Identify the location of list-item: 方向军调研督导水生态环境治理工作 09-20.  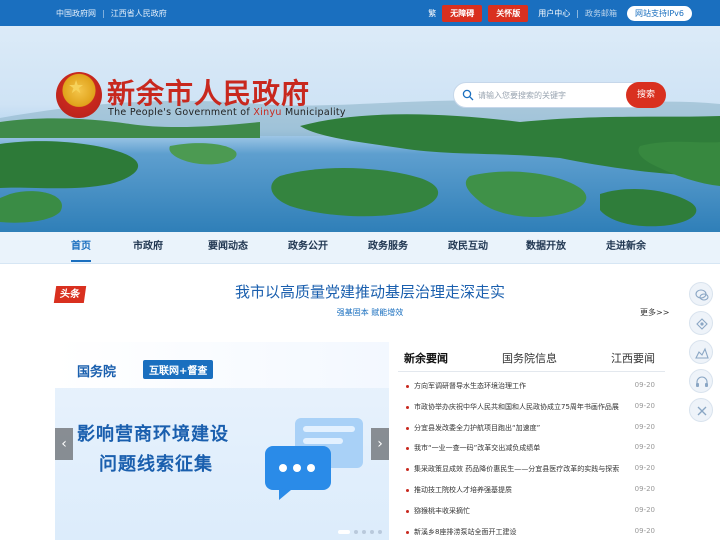
(531, 387).